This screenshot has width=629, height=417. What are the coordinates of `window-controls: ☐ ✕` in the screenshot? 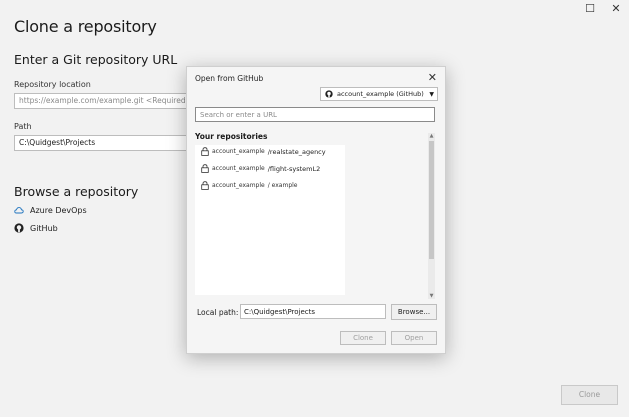 It's located at (603, 8).